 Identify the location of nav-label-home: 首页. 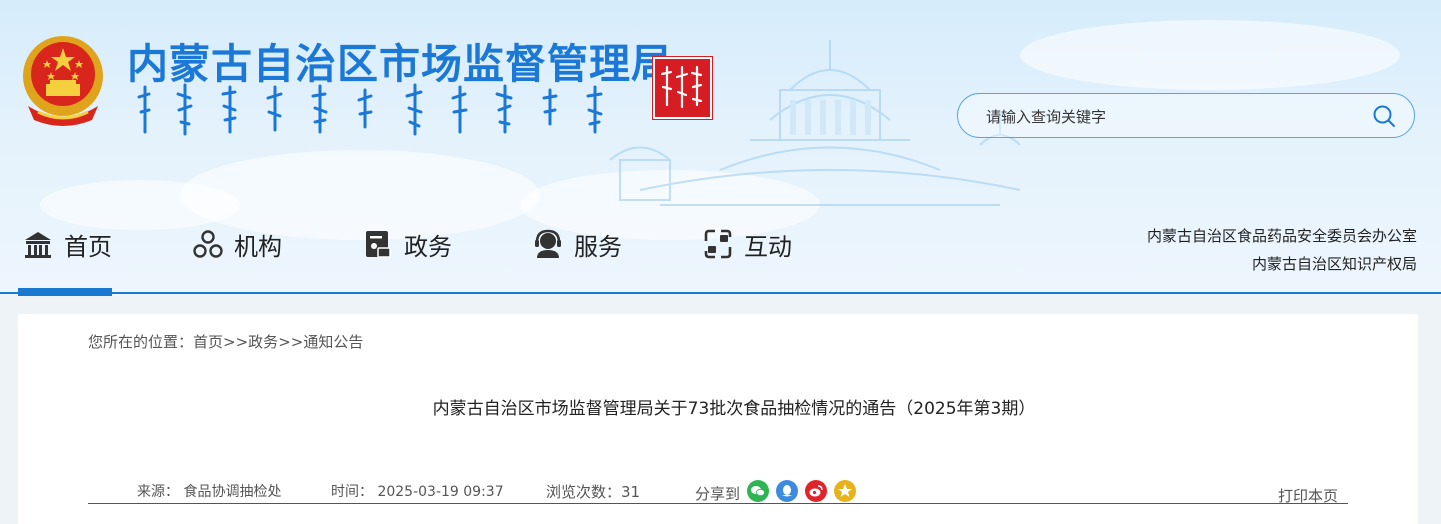
(88, 246).